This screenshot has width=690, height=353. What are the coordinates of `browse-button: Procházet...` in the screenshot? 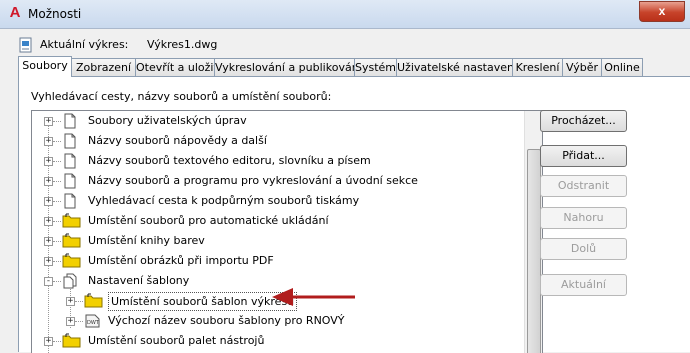 It's located at (583, 121).